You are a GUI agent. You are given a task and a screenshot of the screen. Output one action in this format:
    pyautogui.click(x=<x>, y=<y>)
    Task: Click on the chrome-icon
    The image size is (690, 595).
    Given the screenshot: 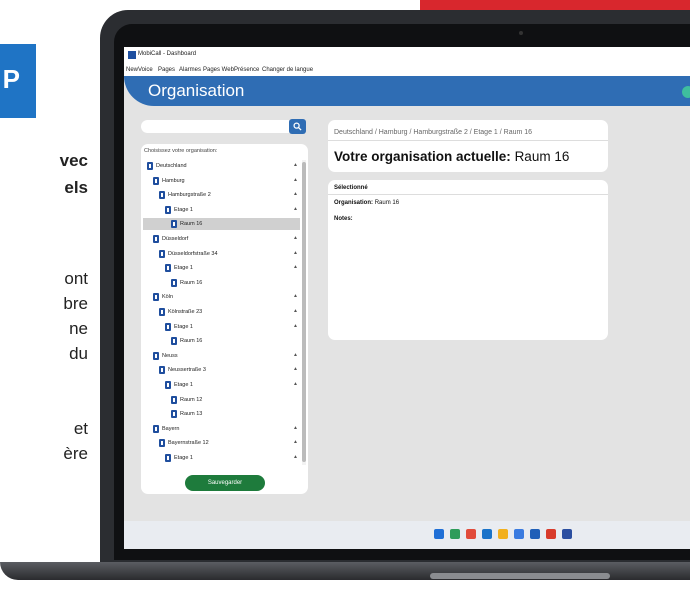 What is the action you would take?
    pyautogui.click(x=455, y=534)
    